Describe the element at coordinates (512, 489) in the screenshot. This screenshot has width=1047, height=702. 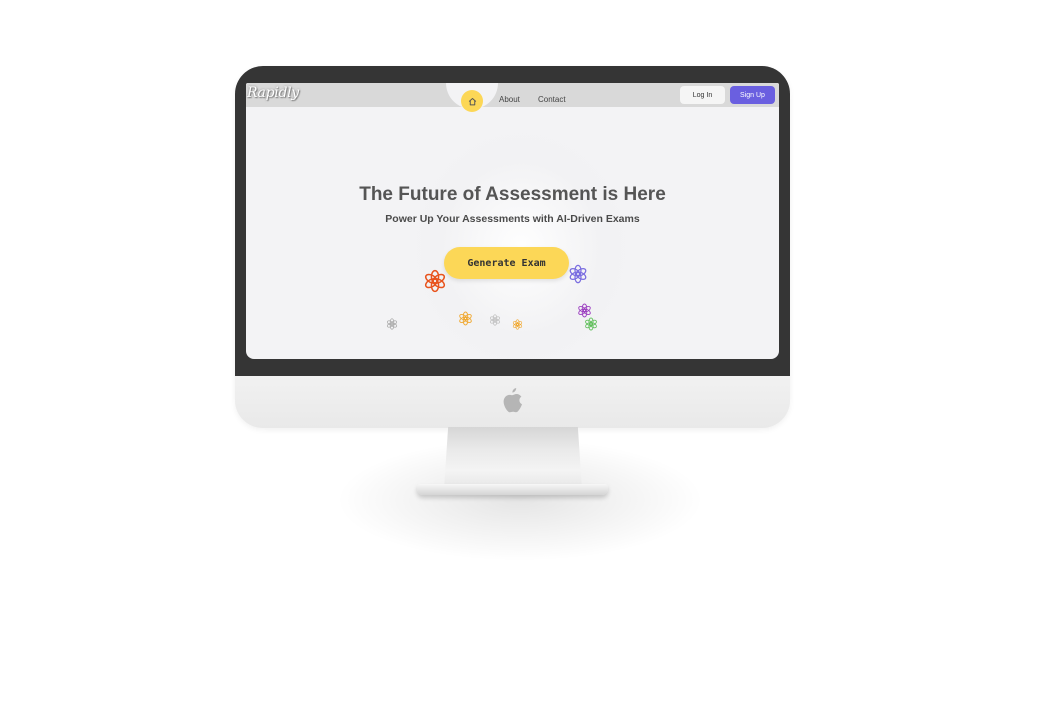
I see `monitor-stand-base` at that location.